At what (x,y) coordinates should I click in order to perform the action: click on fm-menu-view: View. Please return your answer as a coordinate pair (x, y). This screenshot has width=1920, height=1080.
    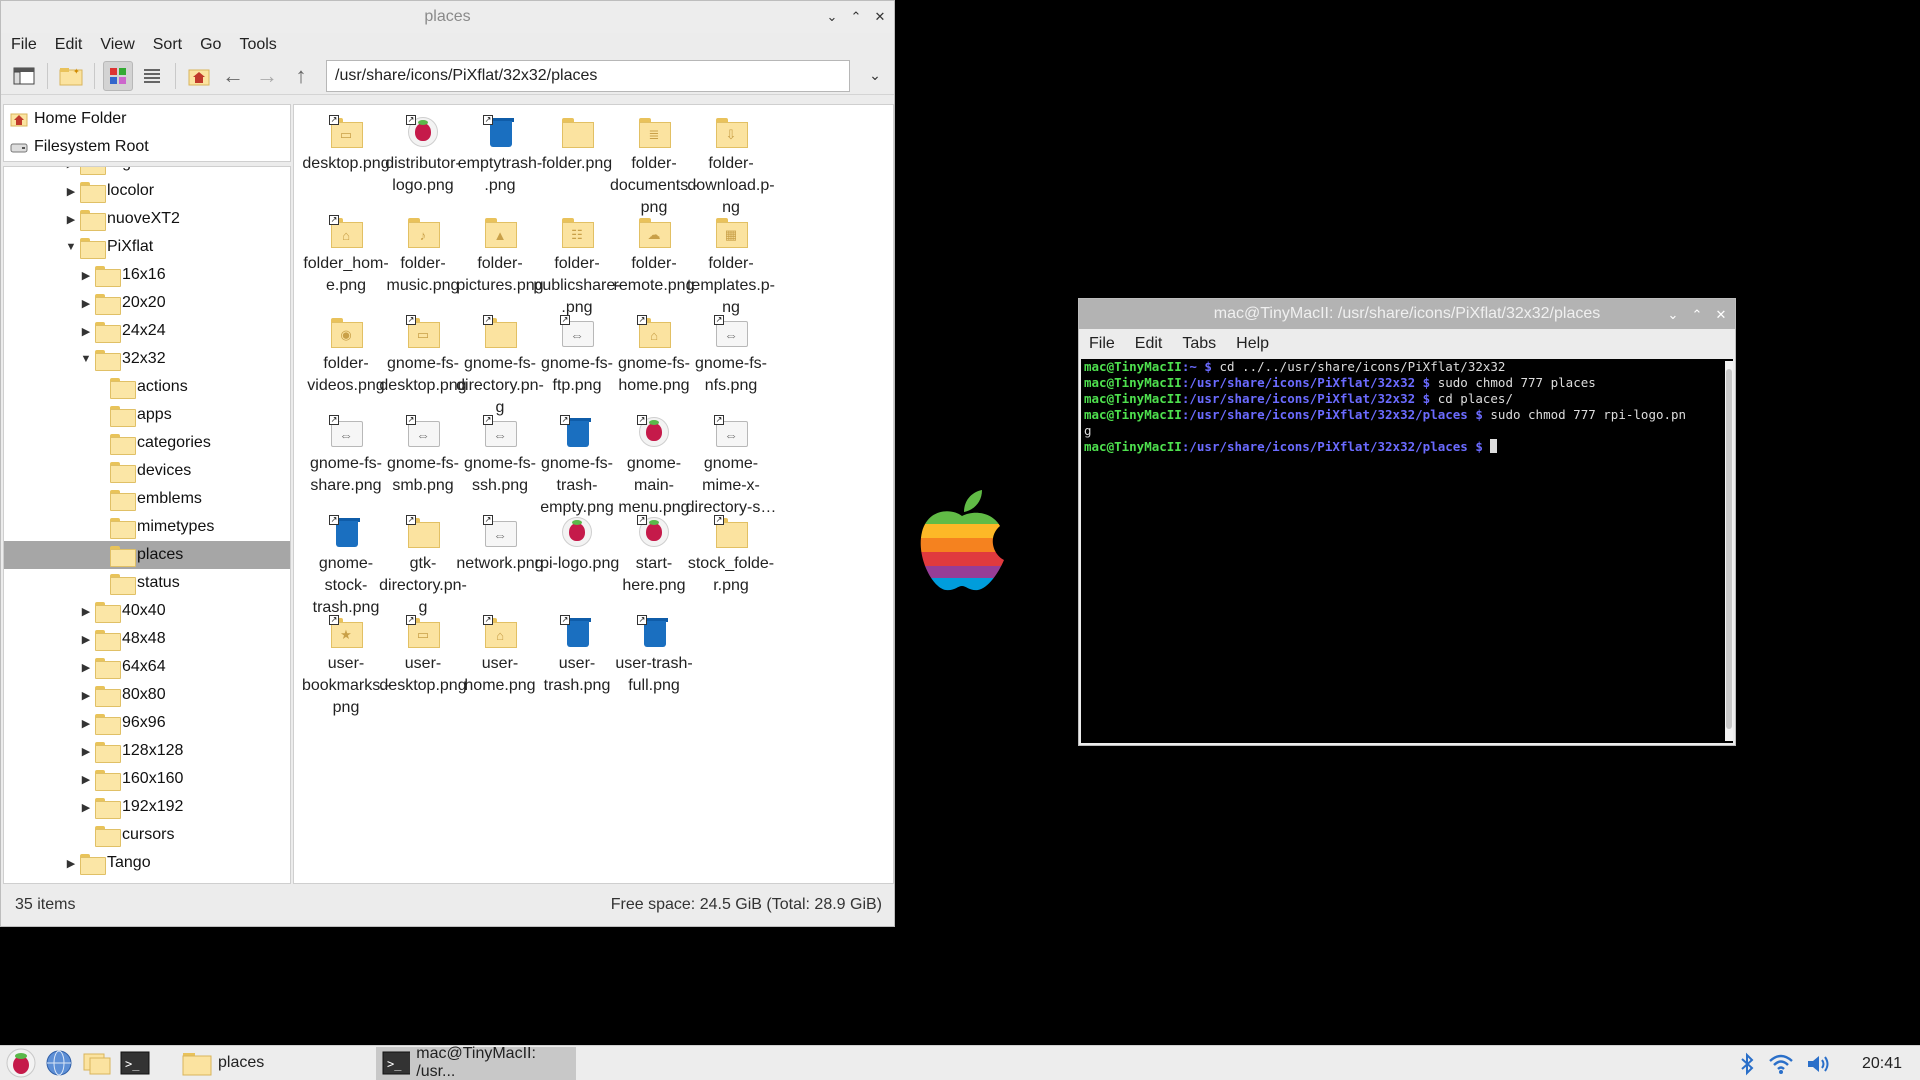
    Looking at the image, I should click on (117, 45).